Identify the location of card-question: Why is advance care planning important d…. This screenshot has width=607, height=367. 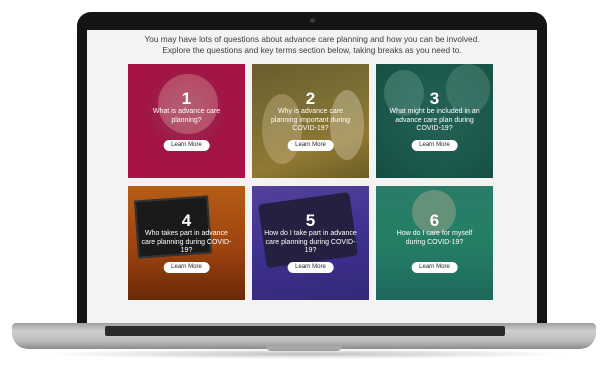
(310, 120).